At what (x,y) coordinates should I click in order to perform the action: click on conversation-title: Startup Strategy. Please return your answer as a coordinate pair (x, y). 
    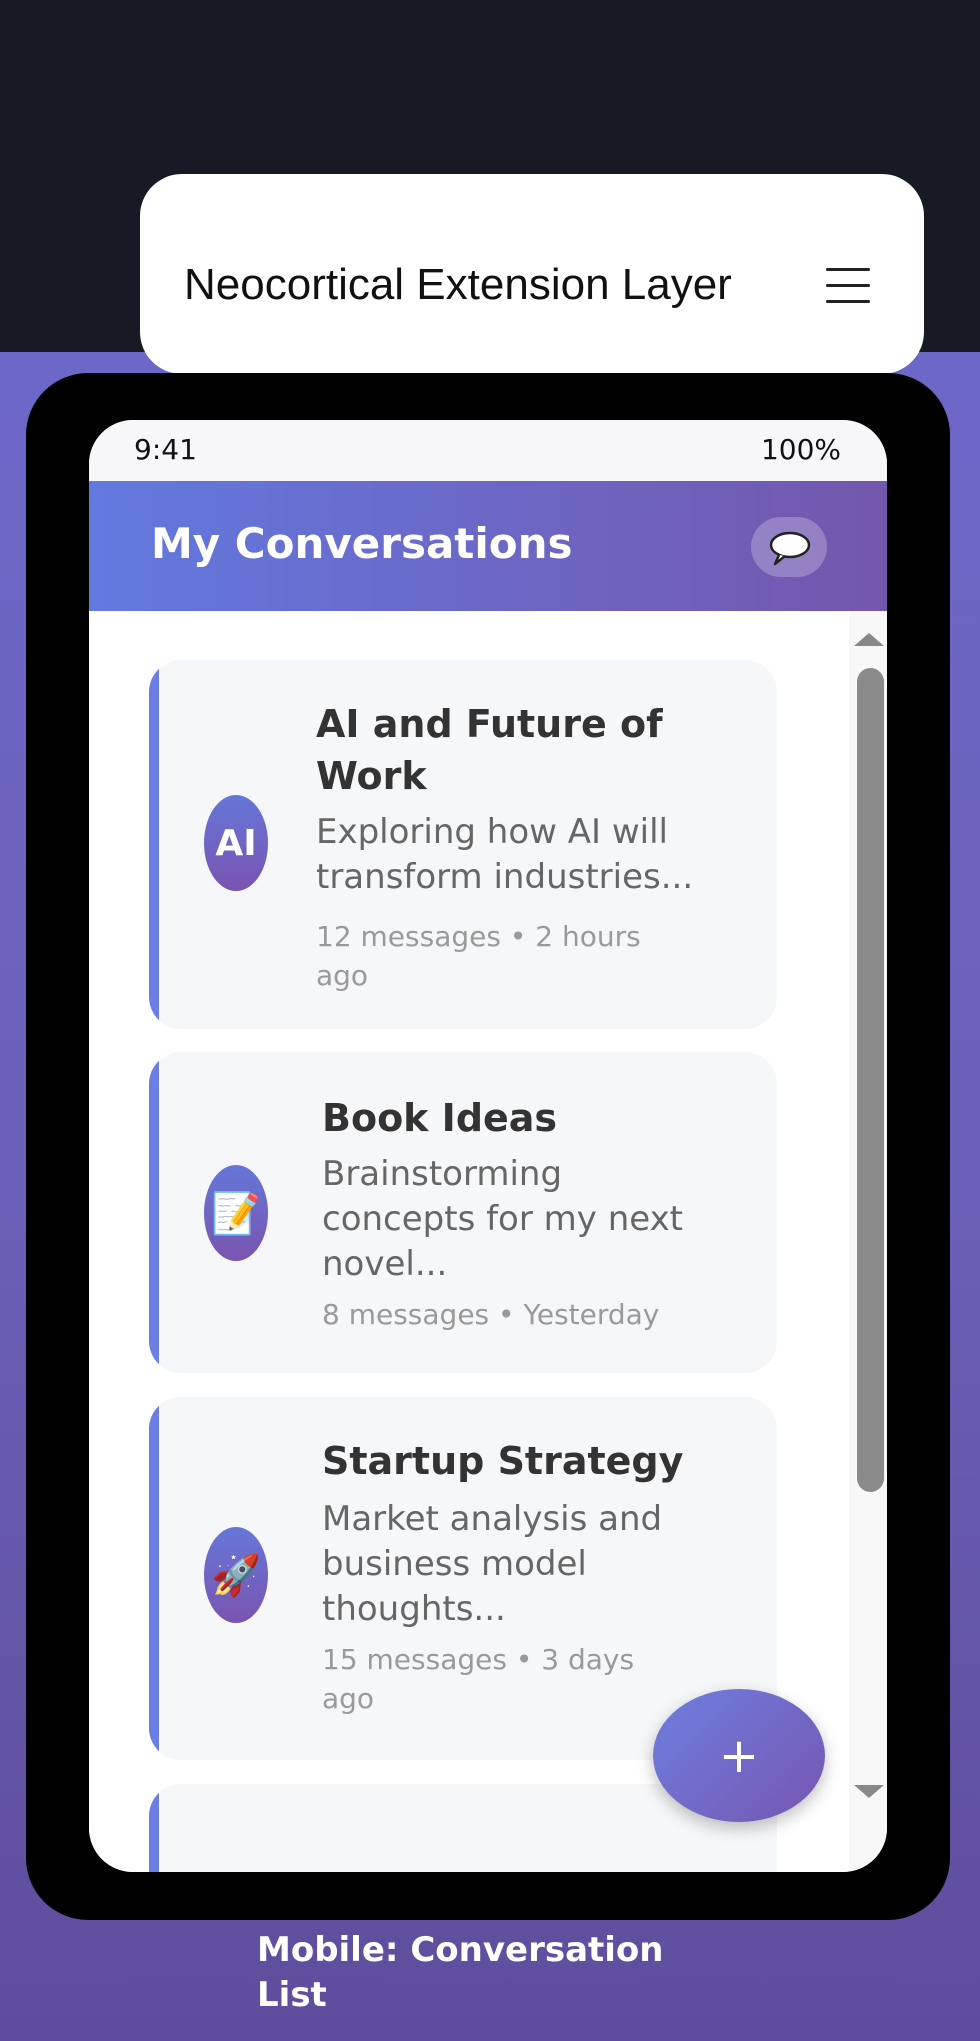
    Looking at the image, I should click on (503, 1461).